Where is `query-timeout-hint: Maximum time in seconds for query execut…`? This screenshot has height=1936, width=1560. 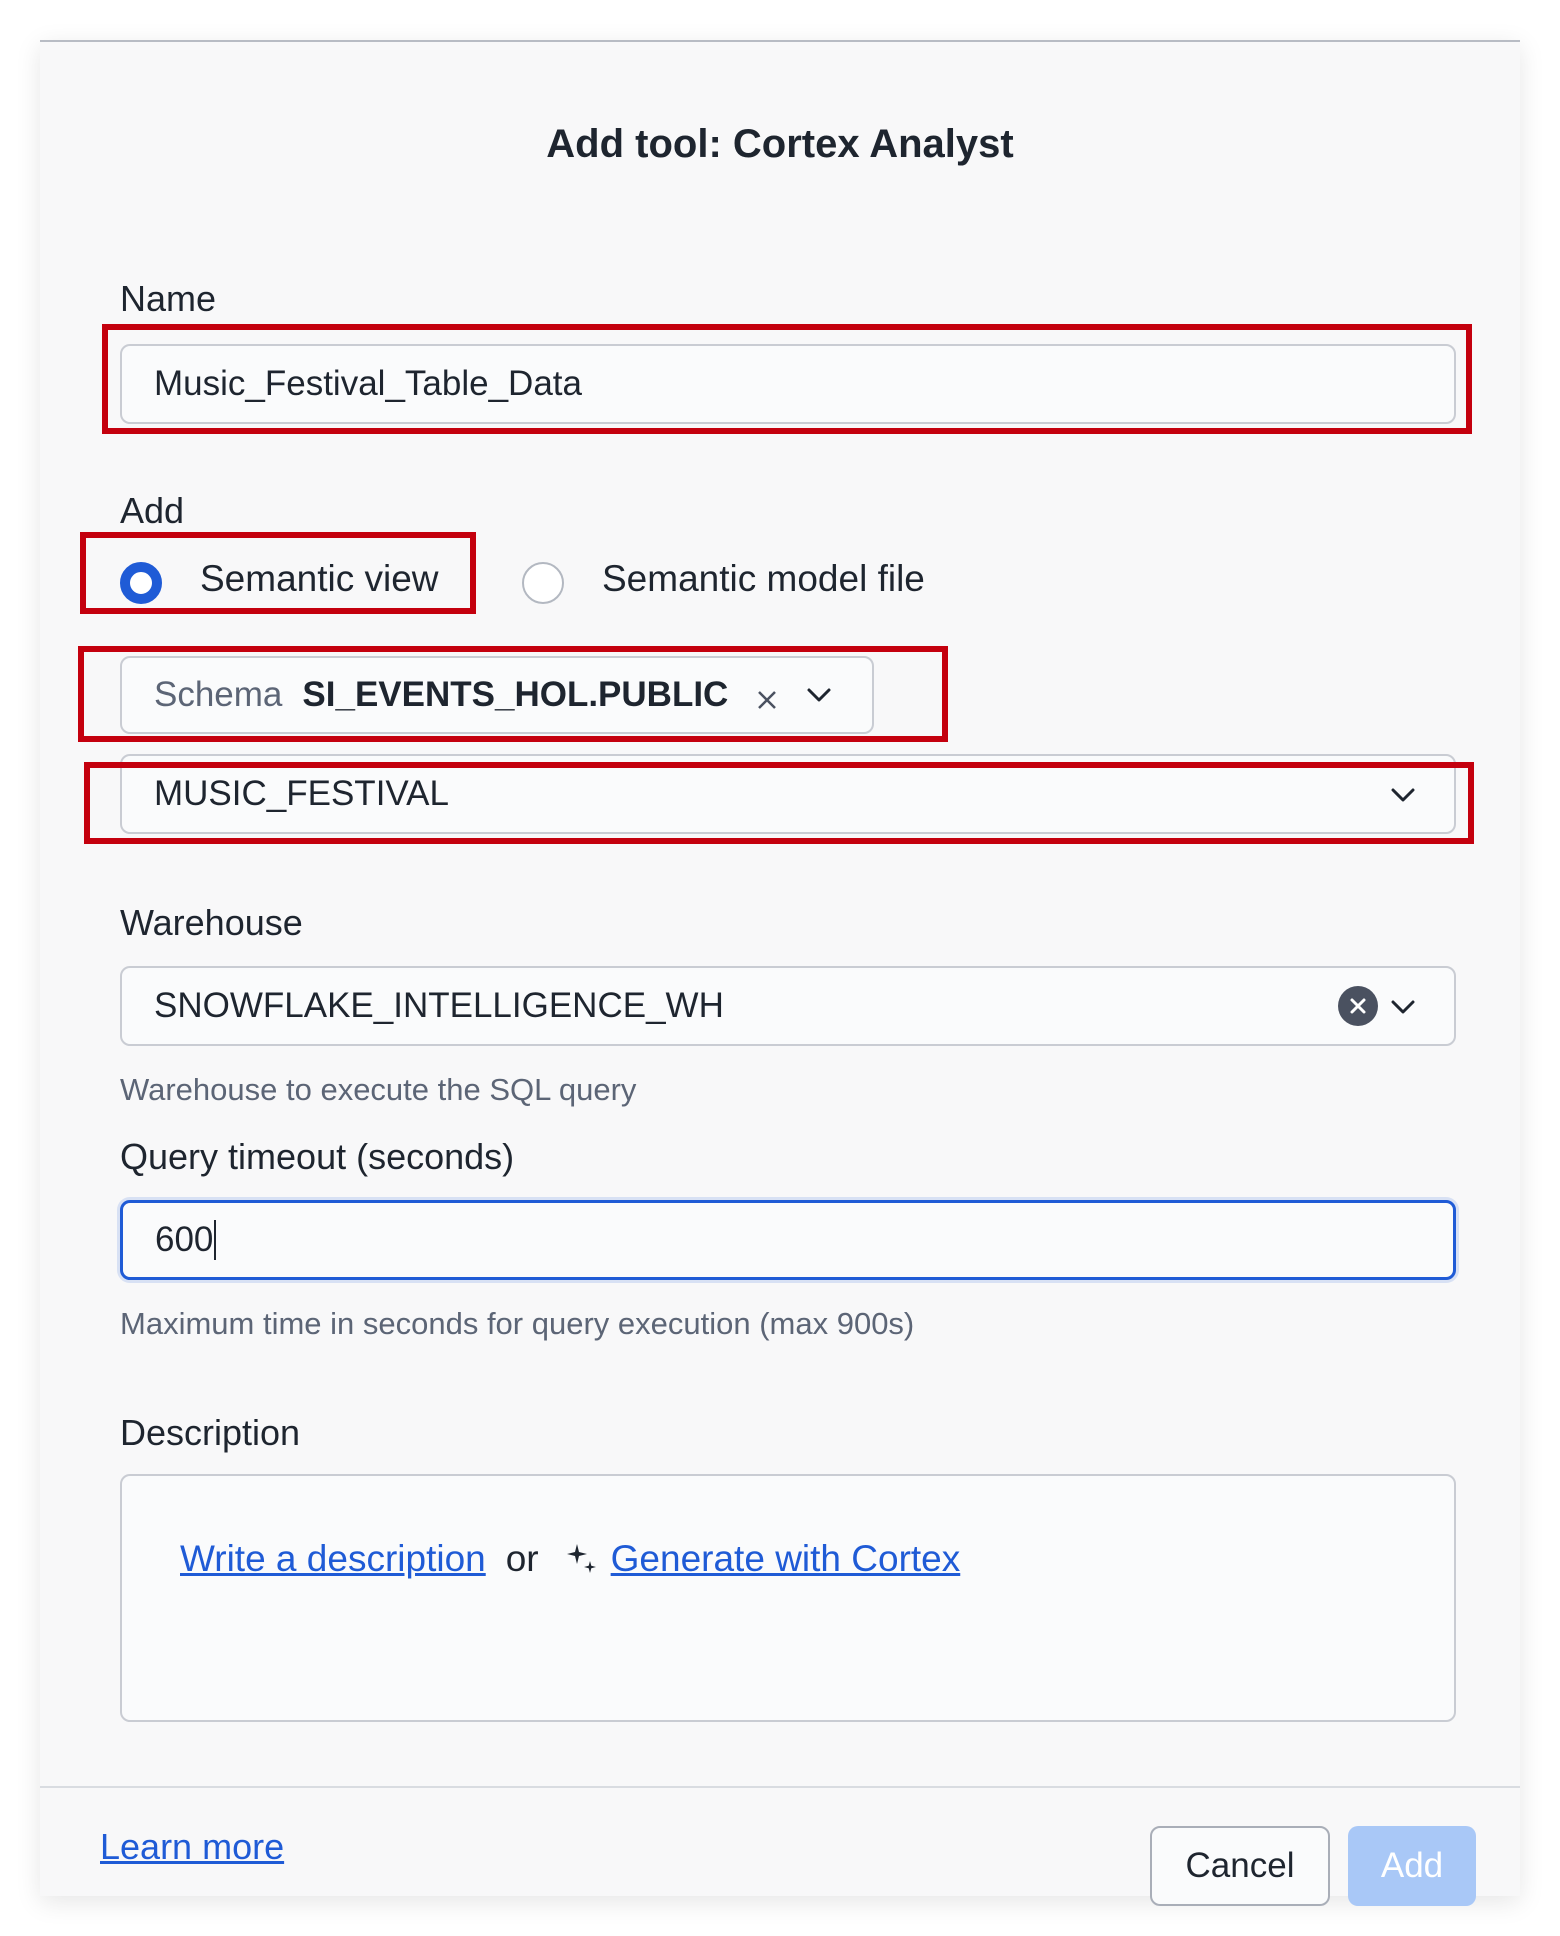 query-timeout-hint: Maximum time in seconds for query execut… is located at coordinates (517, 1323).